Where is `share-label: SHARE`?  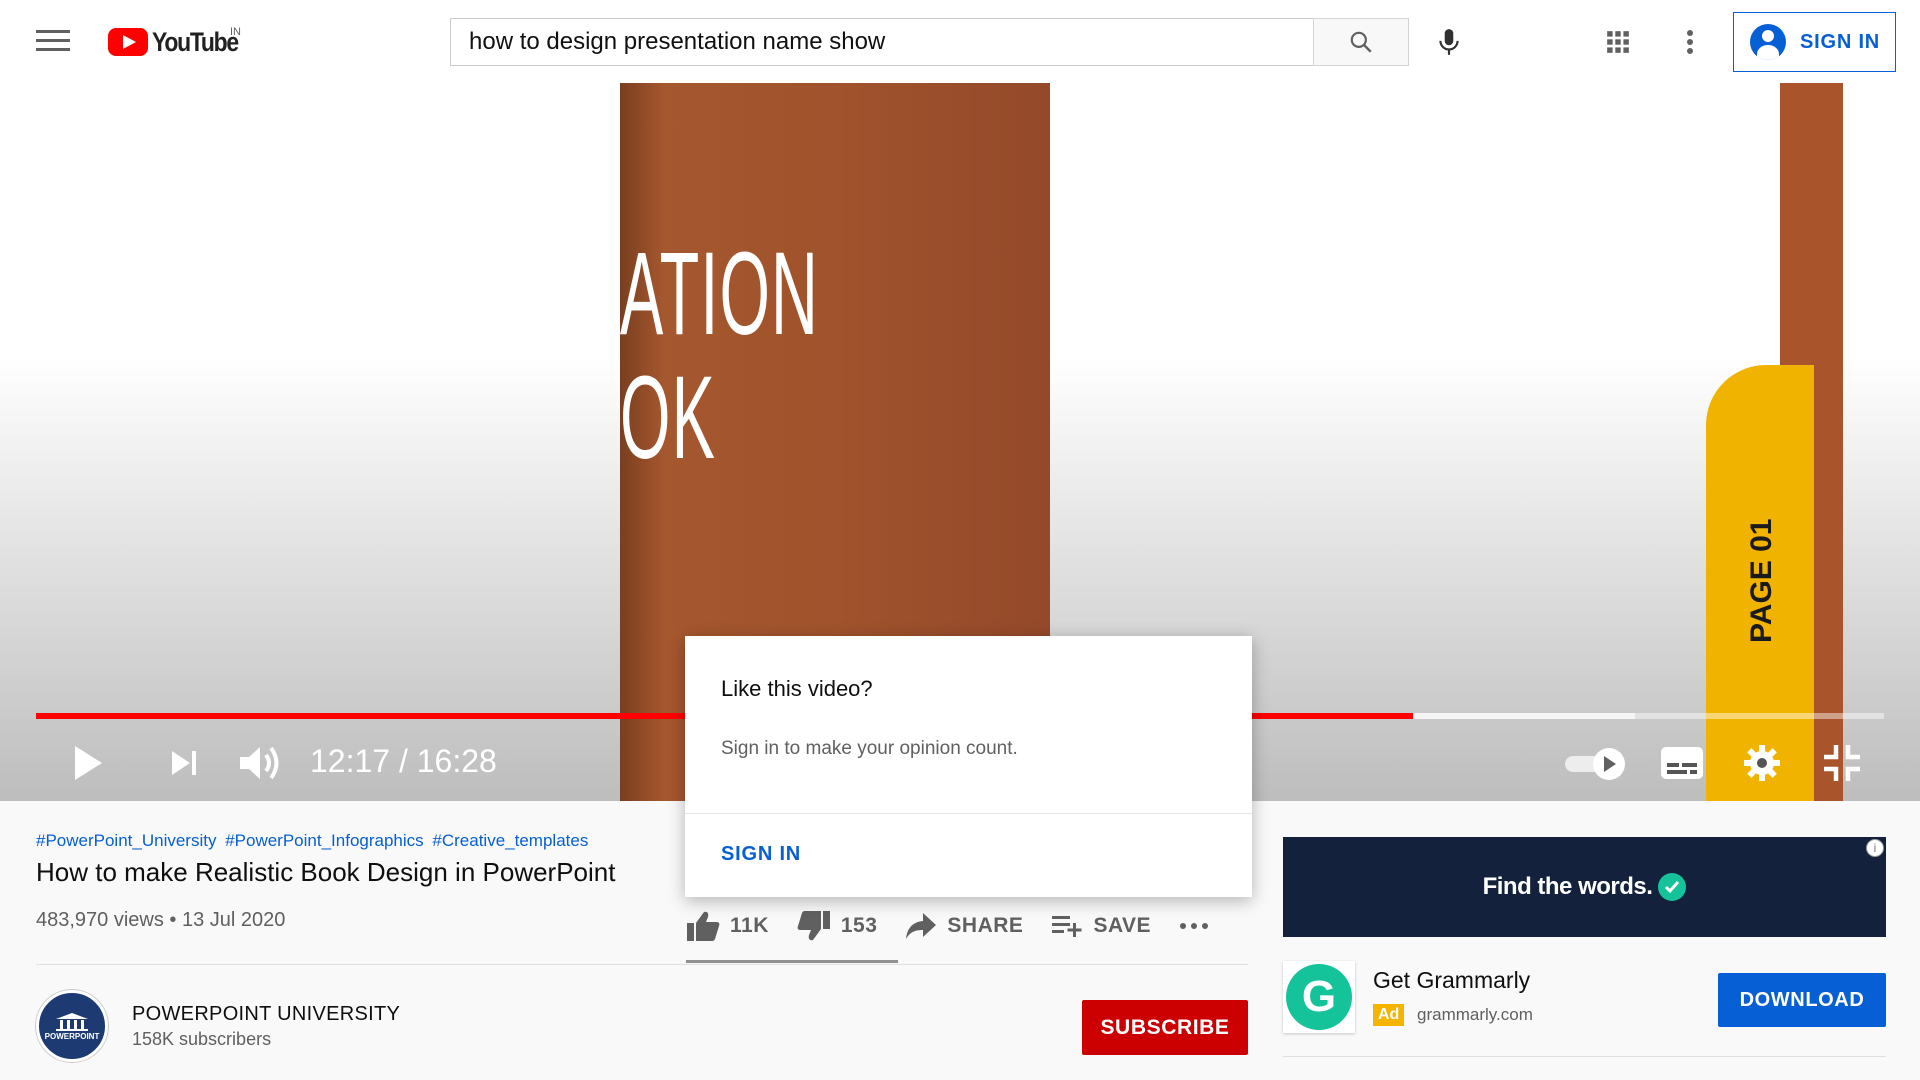
share-label: SHARE is located at coordinates (985, 925).